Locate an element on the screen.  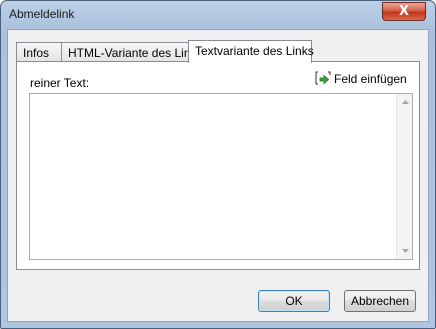
ok-button: OK is located at coordinates (294, 301).